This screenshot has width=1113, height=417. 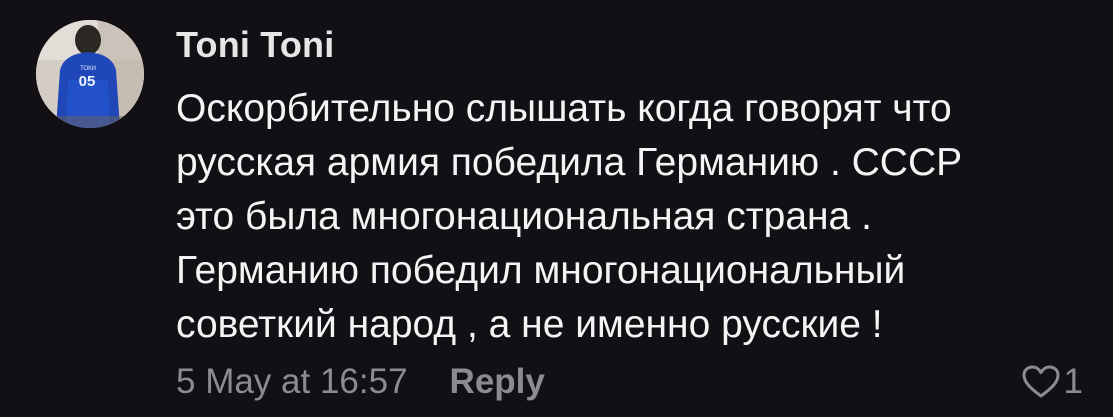 I want to click on comment-text-line: Оскорбительно слышать когда говорят что, so click(x=564, y=108).